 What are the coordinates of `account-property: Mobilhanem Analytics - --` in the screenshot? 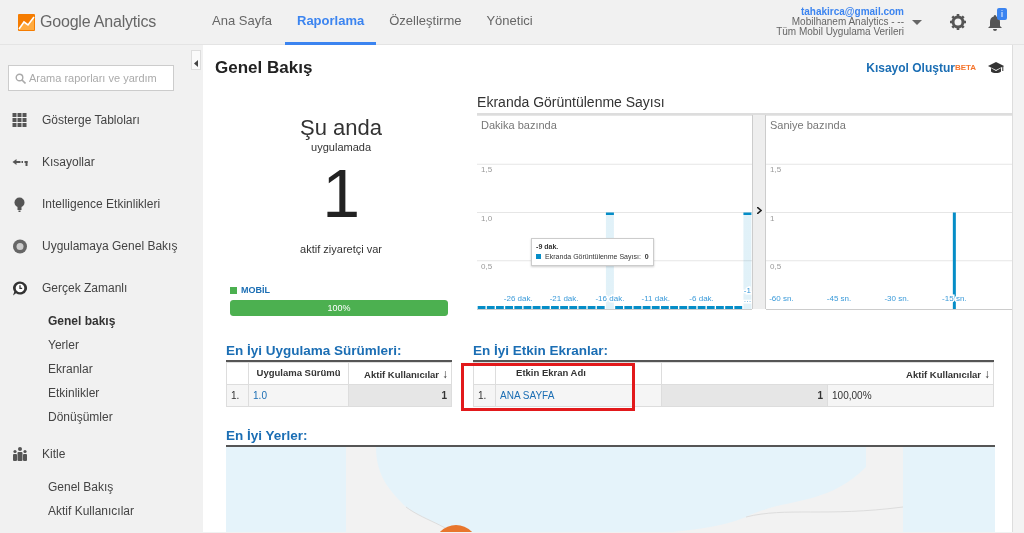 It's located at (840, 22).